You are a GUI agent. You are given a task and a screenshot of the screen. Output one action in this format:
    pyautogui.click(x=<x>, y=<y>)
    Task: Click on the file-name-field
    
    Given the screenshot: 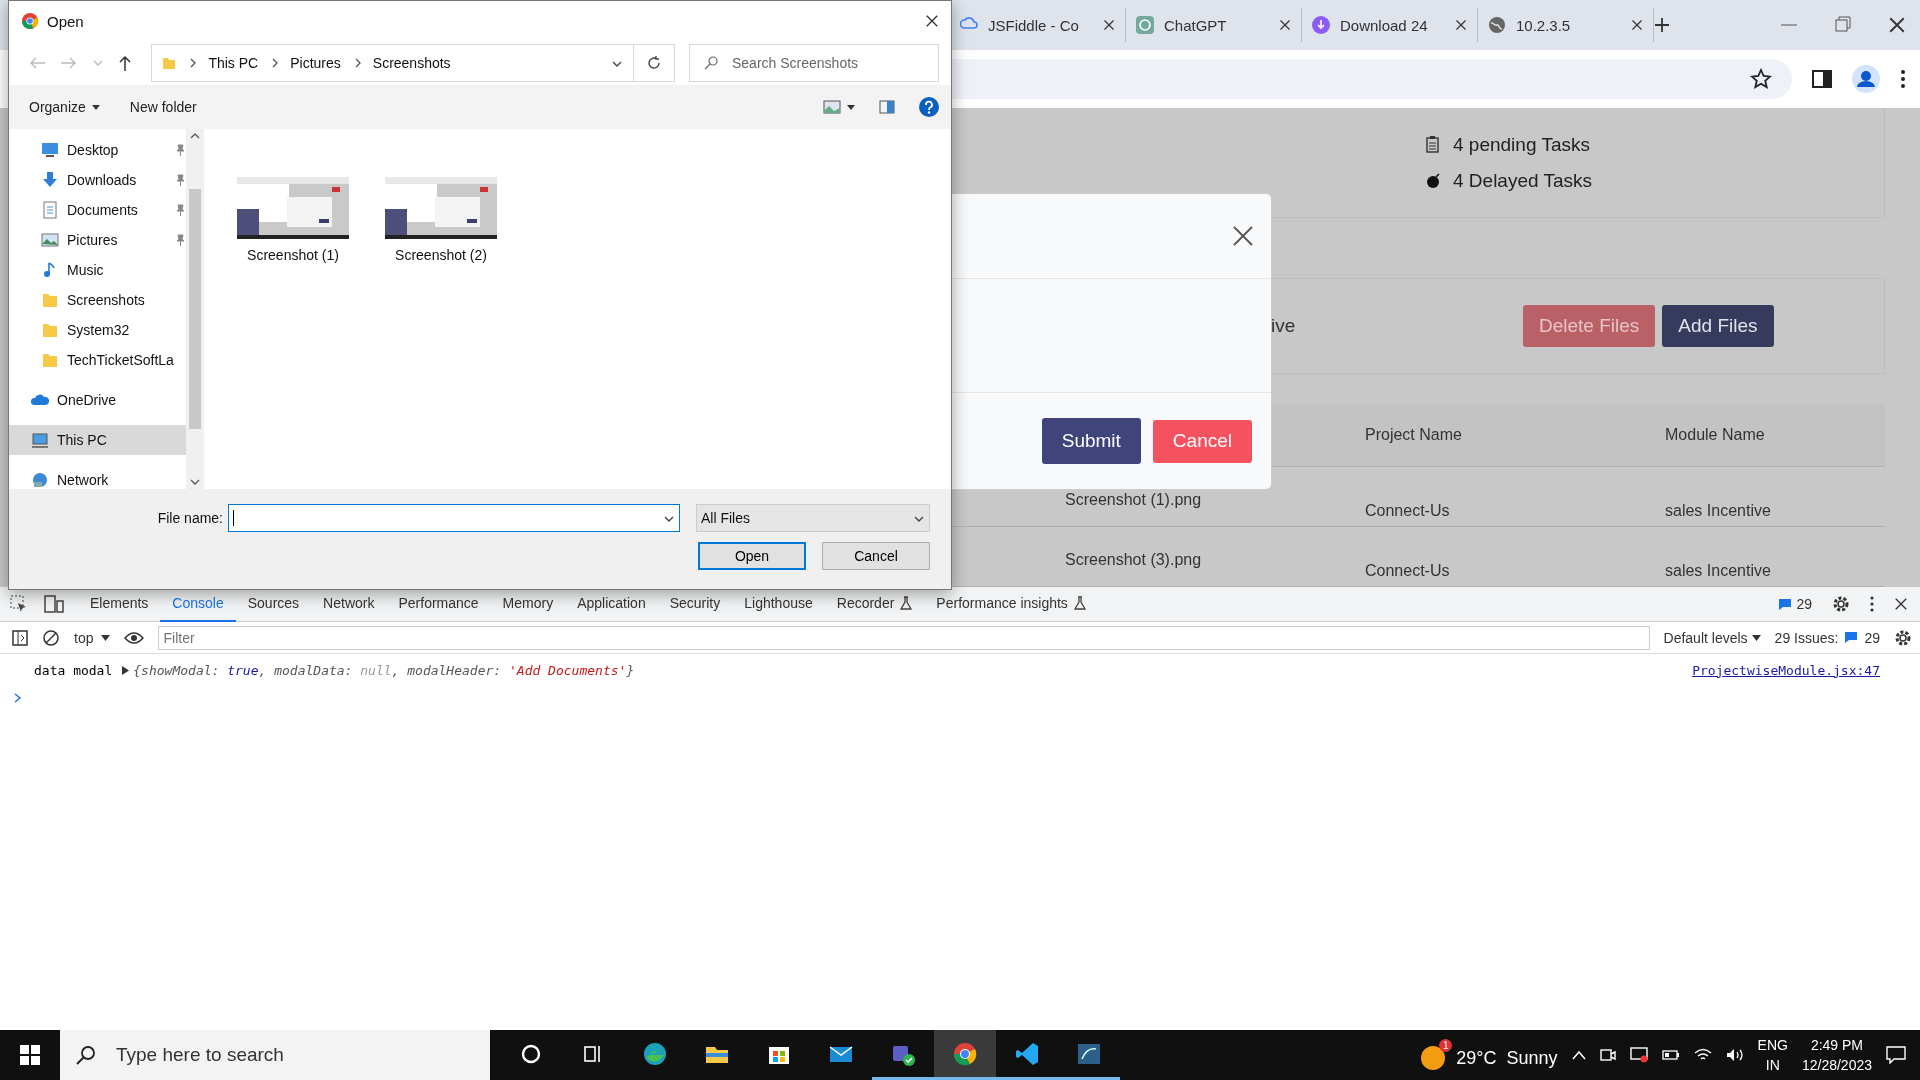 What is the action you would take?
    pyautogui.click(x=454, y=518)
    